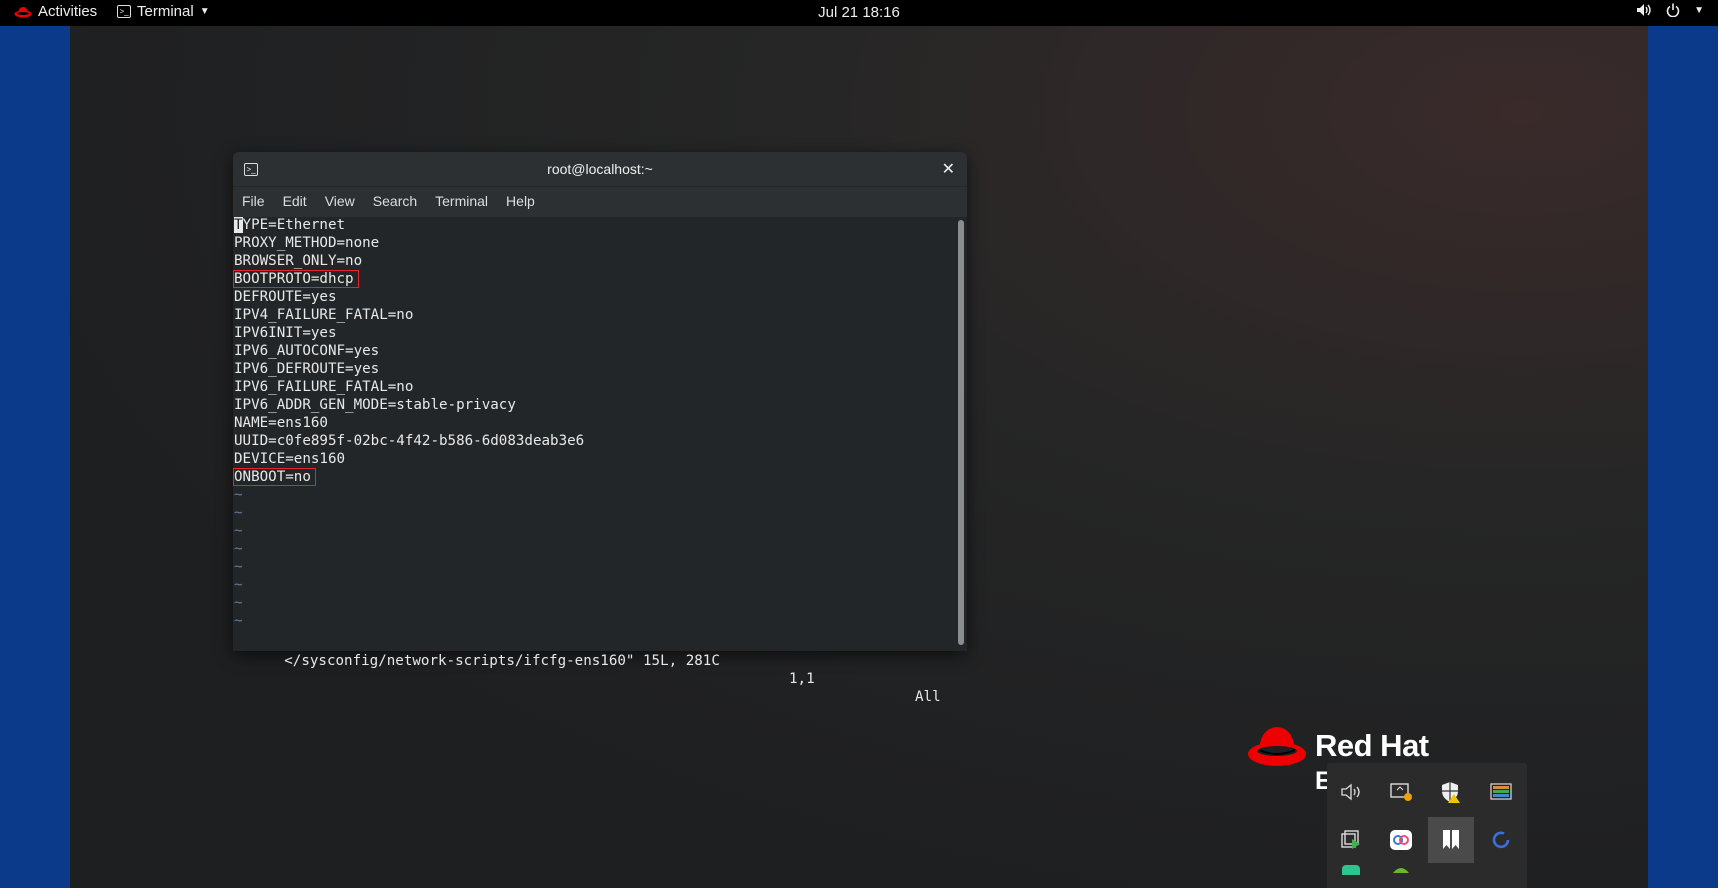  I want to click on file-line: IPV4_FAILURE_FATAL=no, so click(324, 315).